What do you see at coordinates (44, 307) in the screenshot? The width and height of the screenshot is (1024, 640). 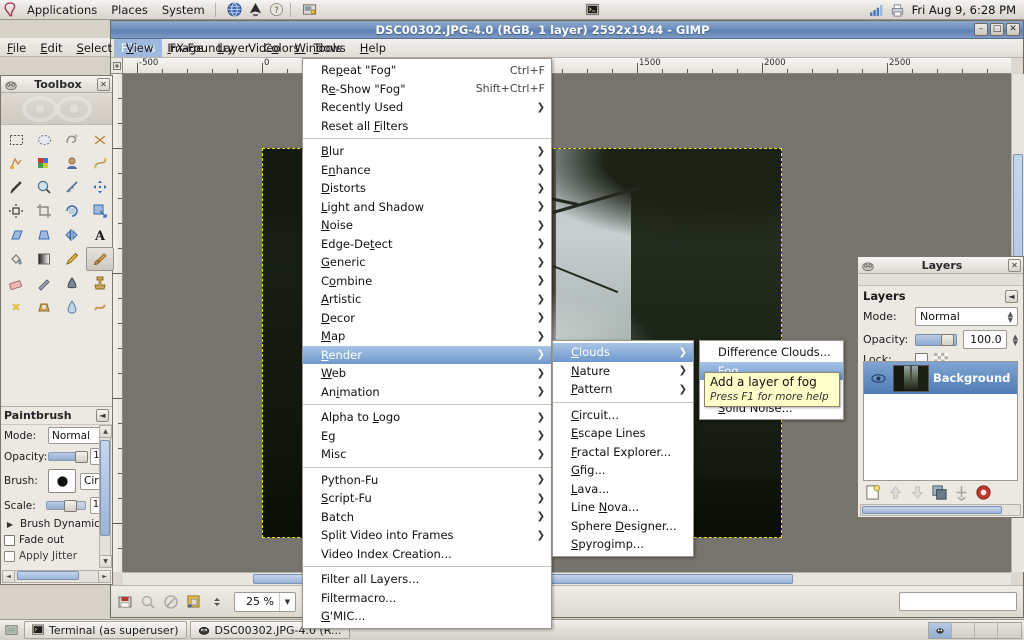 I see `perspective-clone-icon` at bounding box center [44, 307].